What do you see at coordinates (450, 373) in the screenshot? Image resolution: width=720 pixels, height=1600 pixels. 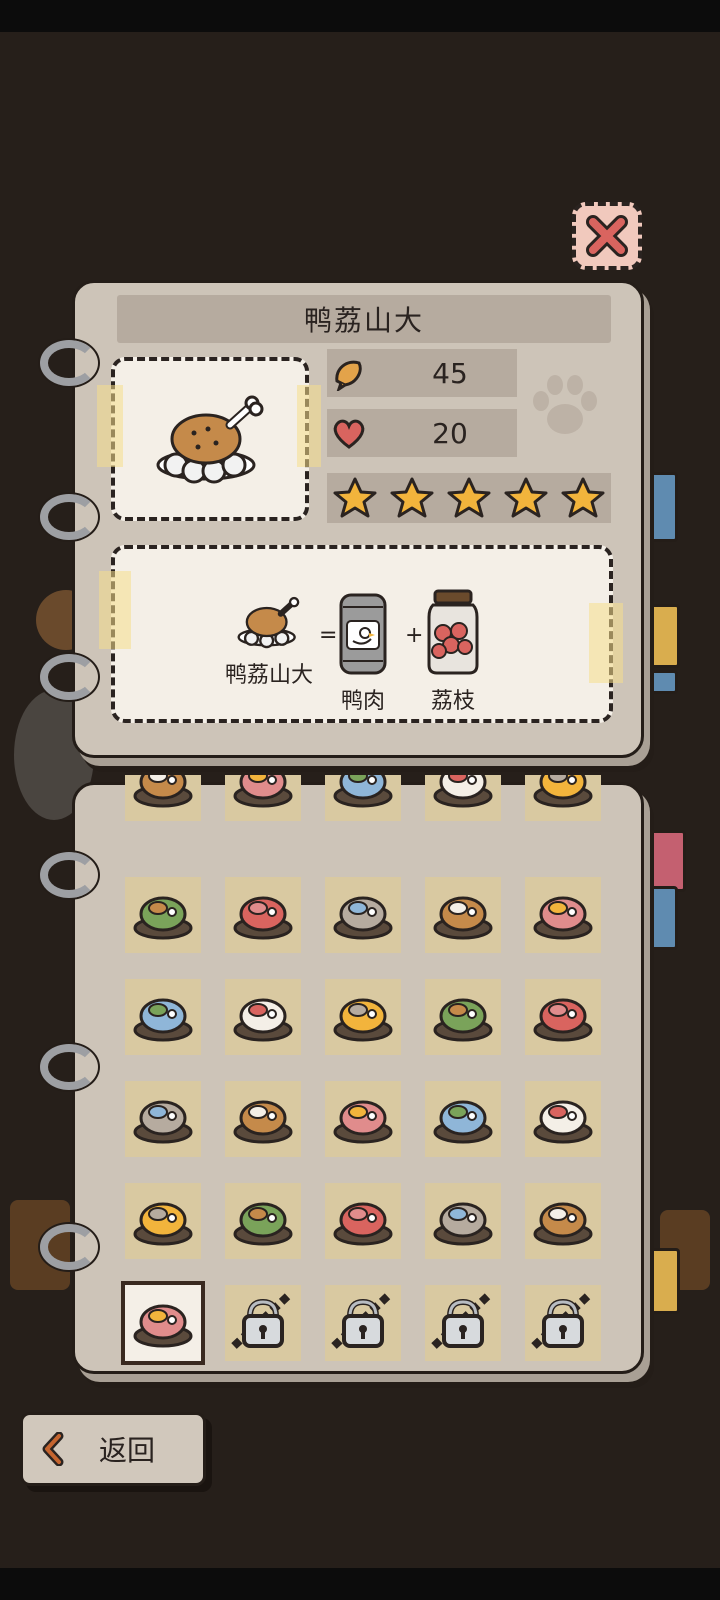 I see `price-value: 45` at bounding box center [450, 373].